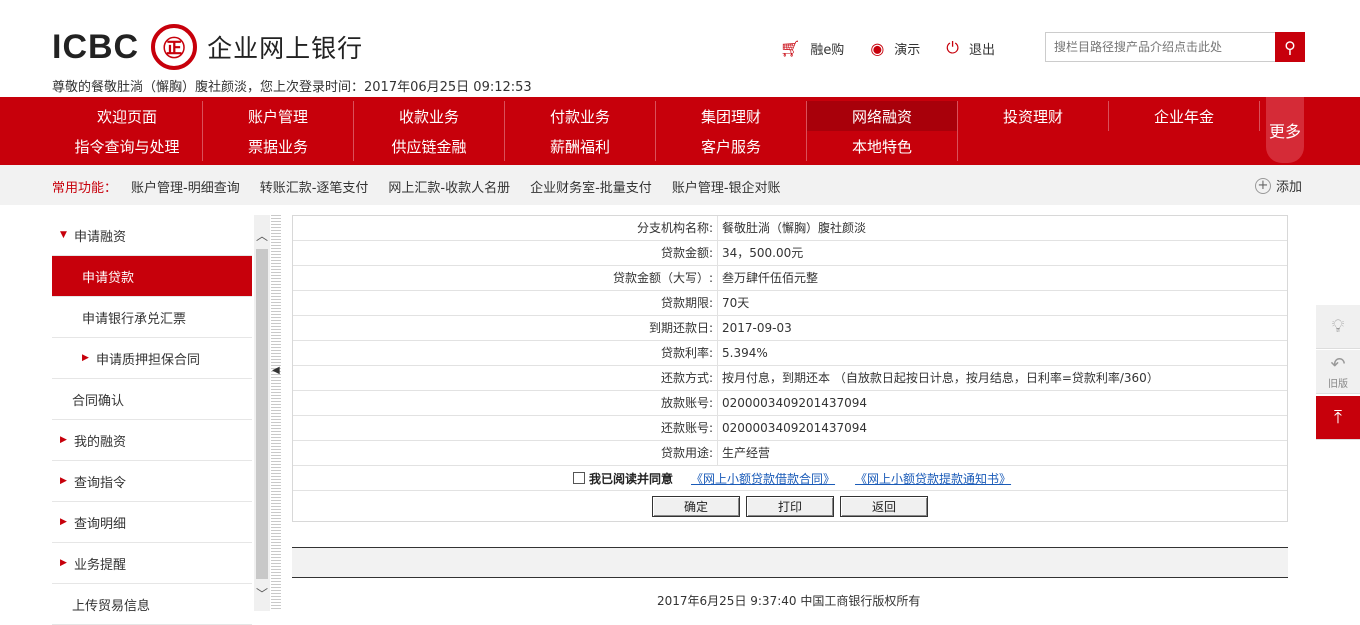 Image resolution: width=1360 pixels, height=625 pixels. I want to click on form-value: 70天, so click(736, 303).